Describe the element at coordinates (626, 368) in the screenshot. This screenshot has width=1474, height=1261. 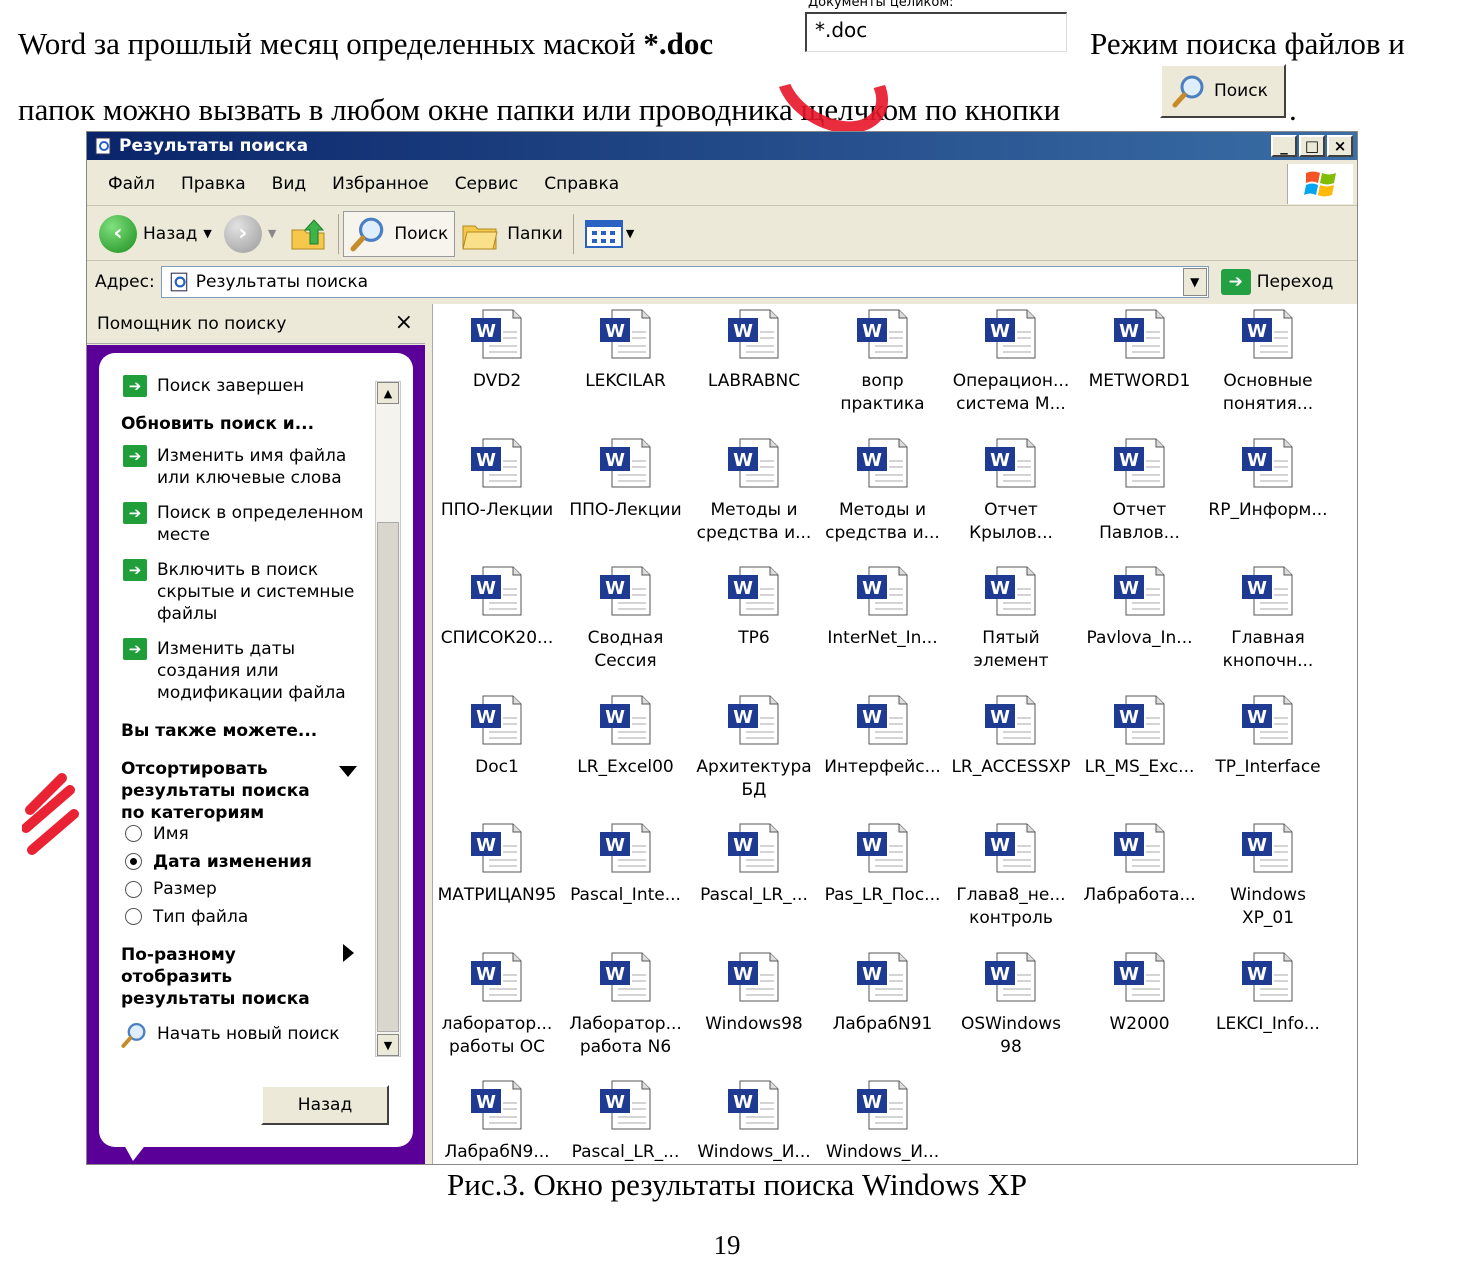
I see `file-item: W LEKCILAR` at that location.